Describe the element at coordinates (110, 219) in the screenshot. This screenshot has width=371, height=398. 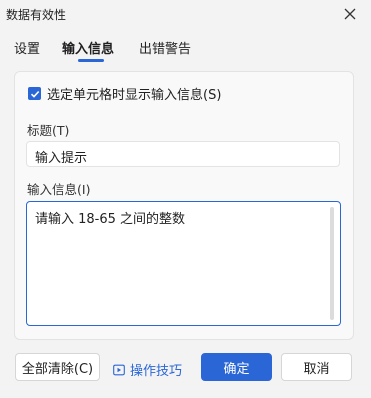
I see `message-text: 请输入 18-65 之间的整数` at that location.